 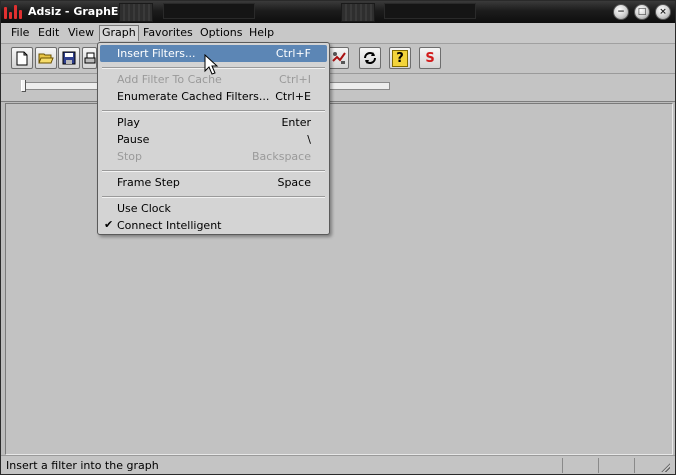 What do you see at coordinates (14, 12) in the screenshot?
I see `graphedit-app-icon` at bounding box center [14, 12].